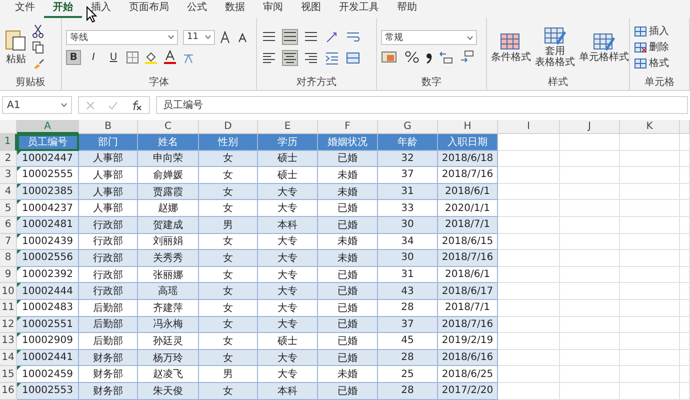  Describe the element at coordinates (311, 9) in the screenshot. I see `ribbon-tab: 视图` at that location.